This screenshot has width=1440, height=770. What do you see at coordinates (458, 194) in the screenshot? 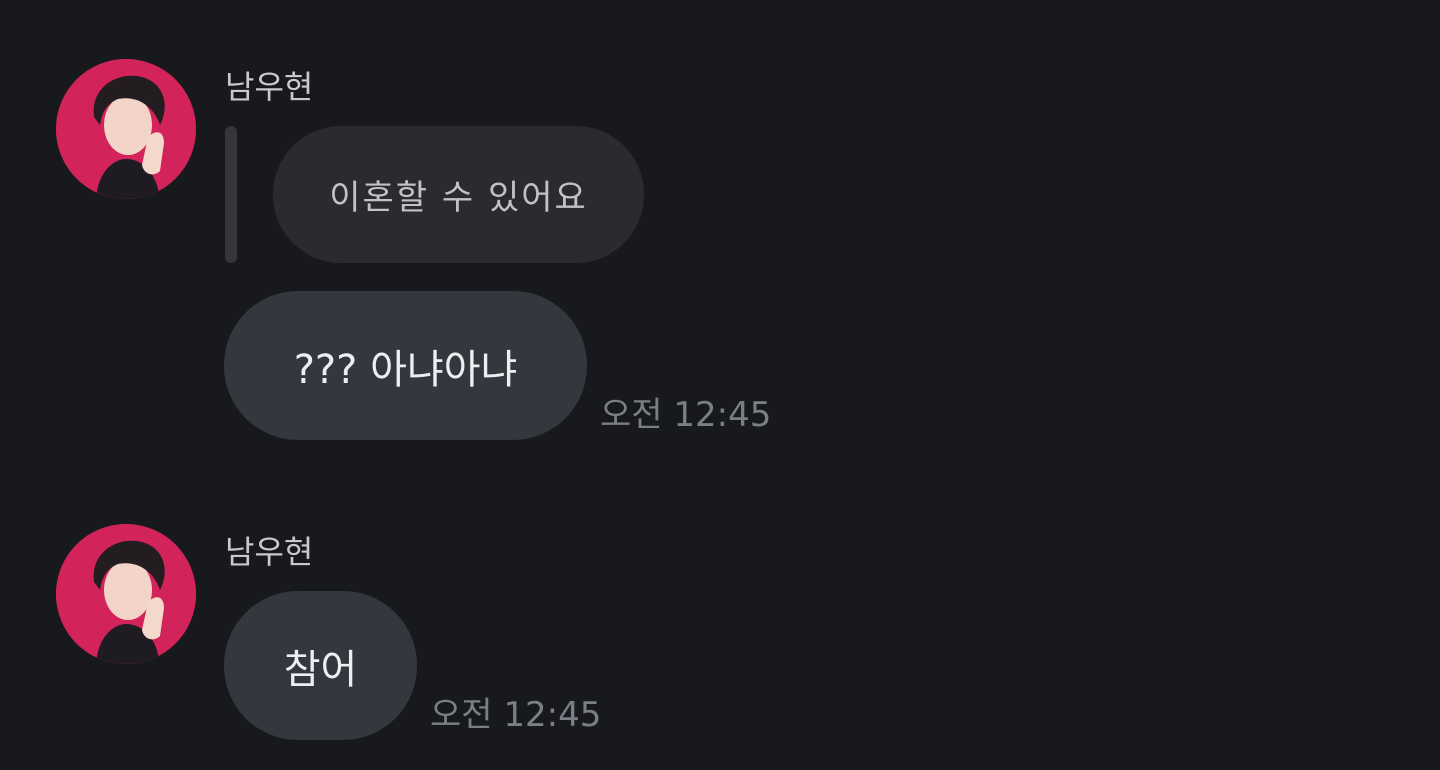
I see `quoted-reply-bubble: 이혼할 수 있어요` at bounding box center [458, 194].